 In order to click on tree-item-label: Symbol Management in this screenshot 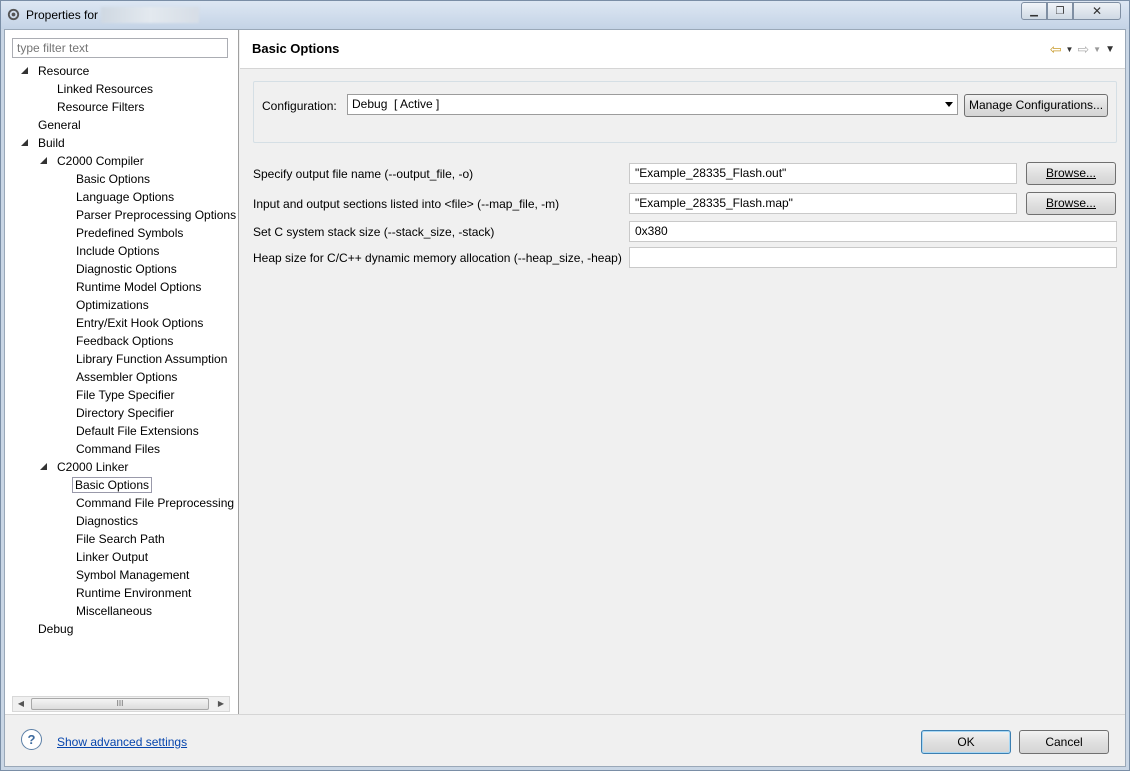, I will do `click(133, 575)`.